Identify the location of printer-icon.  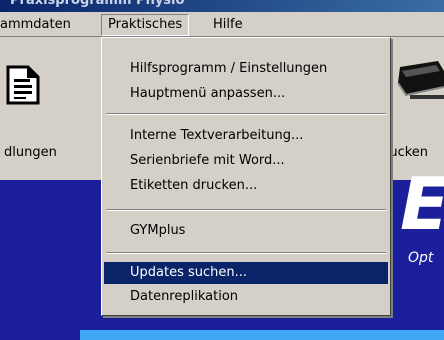
(420, 80).